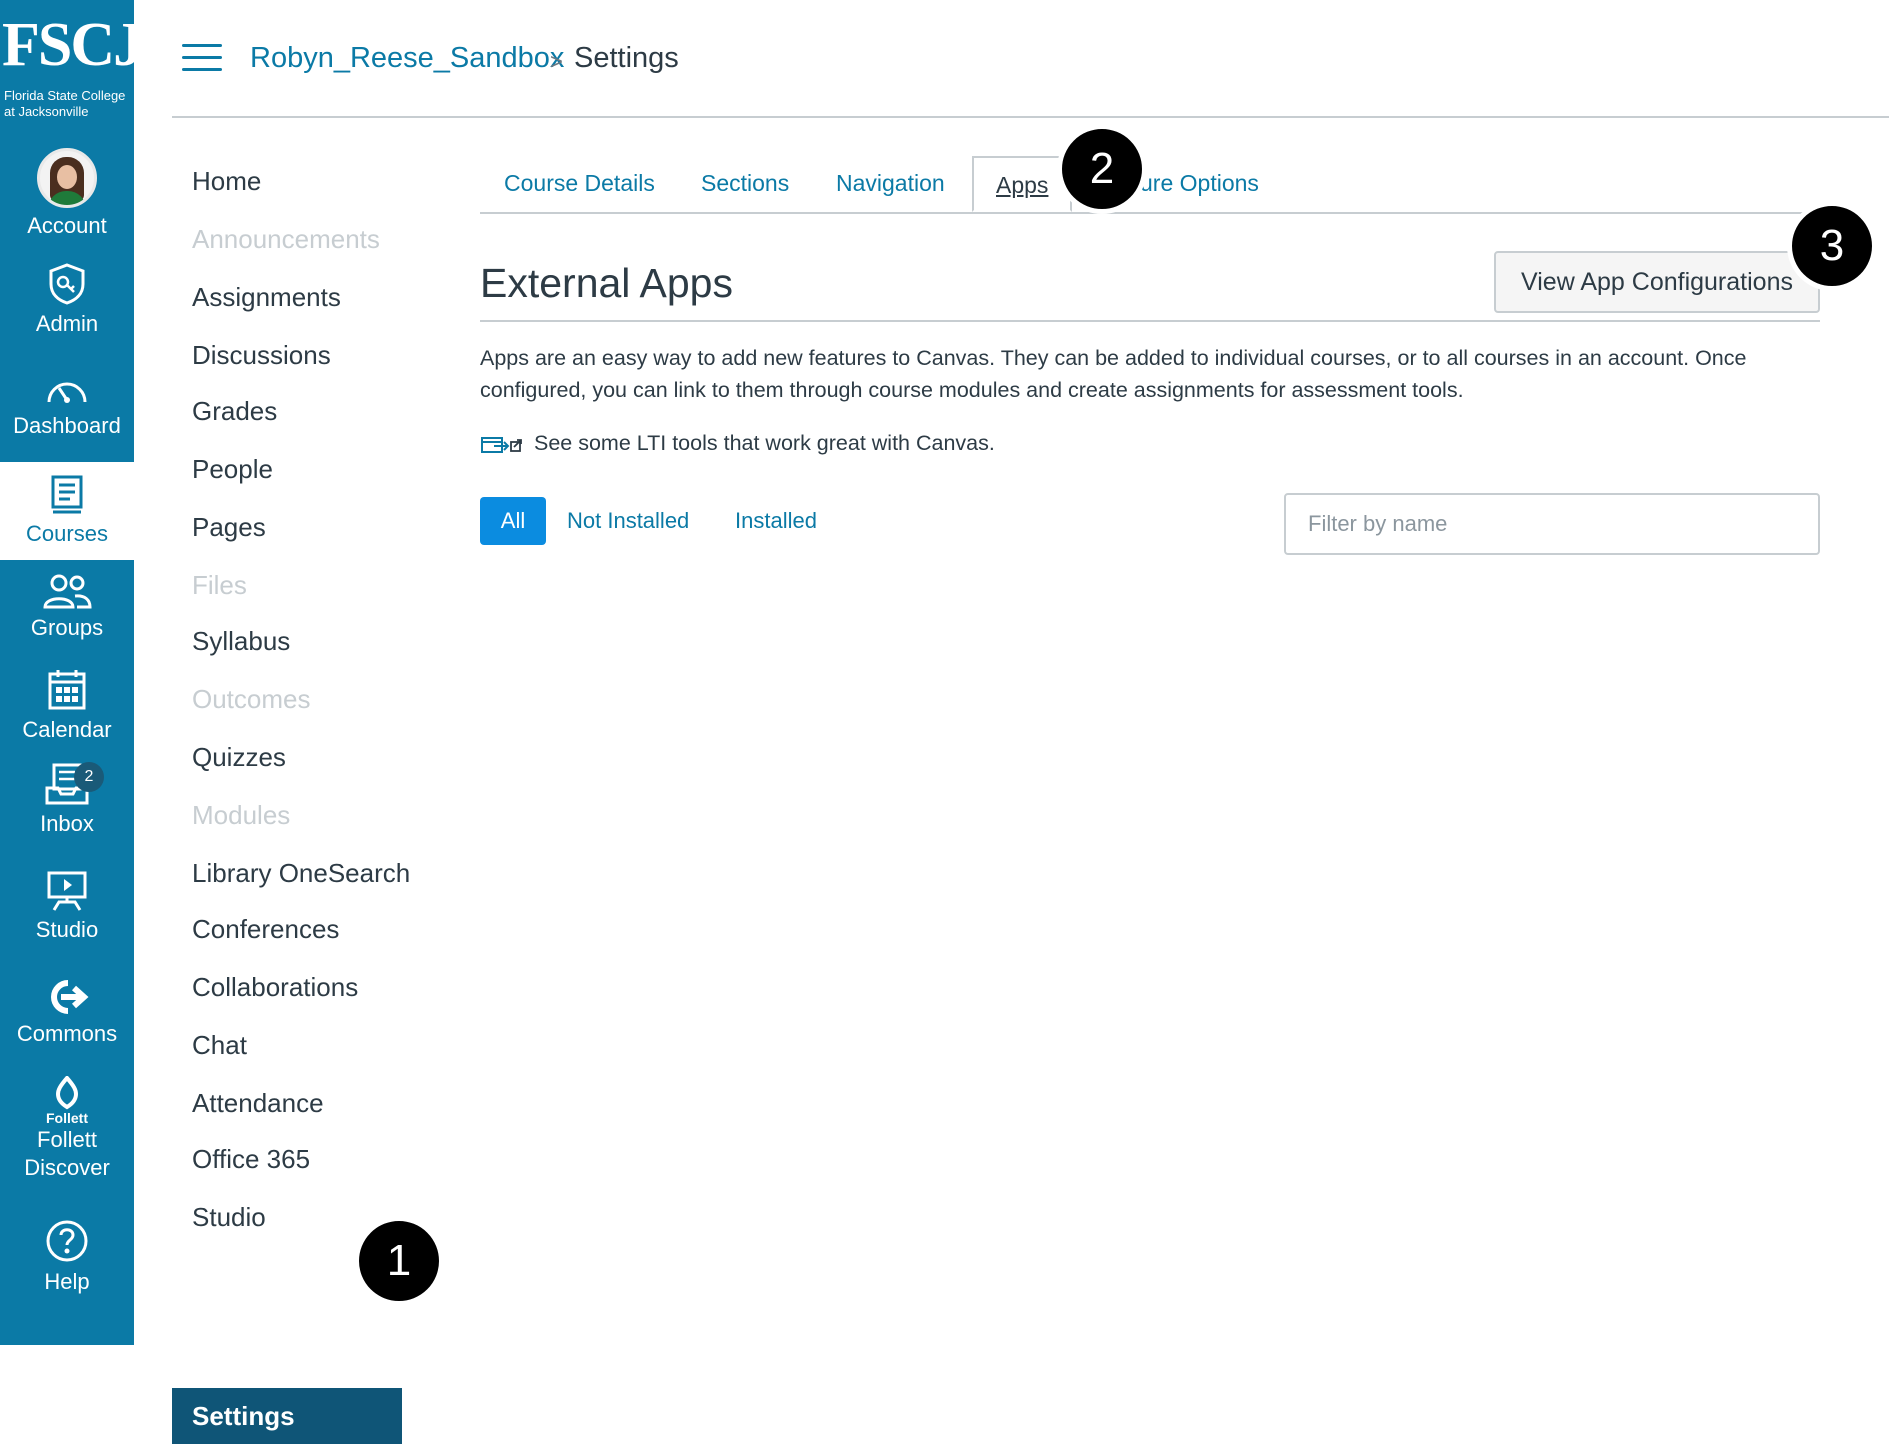 The width and height of the screenshot is (1889, 1444). I want to click on course-nav-office-365: Office 365, so click(251, 1159).